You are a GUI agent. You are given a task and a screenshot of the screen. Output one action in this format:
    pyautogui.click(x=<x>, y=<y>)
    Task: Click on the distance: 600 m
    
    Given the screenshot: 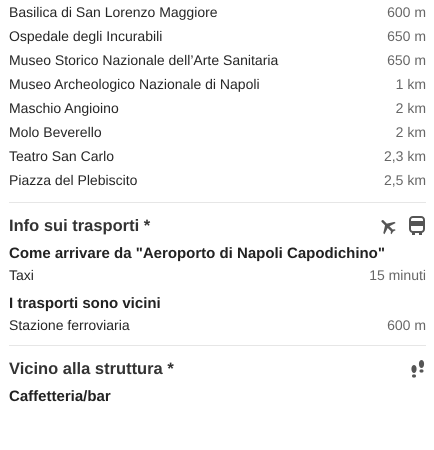 What is the action you would take?
    pyautogui.click(x=406, y=12)
    